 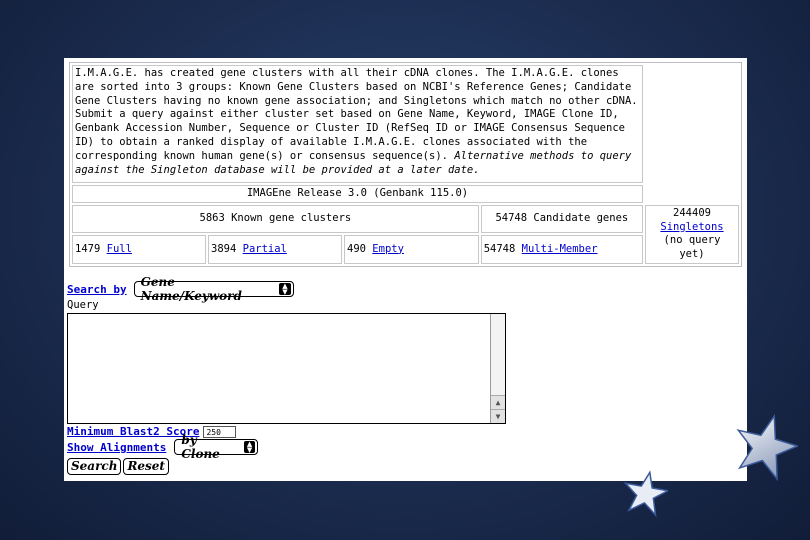 What do you see at coordinates (411, 249) in the screenshot?
I see `empty-cell: 490 Empty` at bounding box center [411, 249].